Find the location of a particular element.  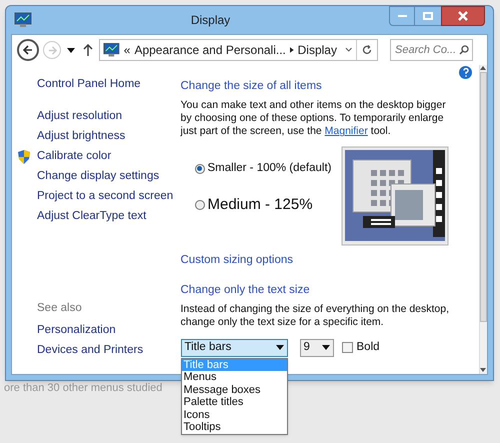

recent-pages-button is located at coordinates (71, 50).